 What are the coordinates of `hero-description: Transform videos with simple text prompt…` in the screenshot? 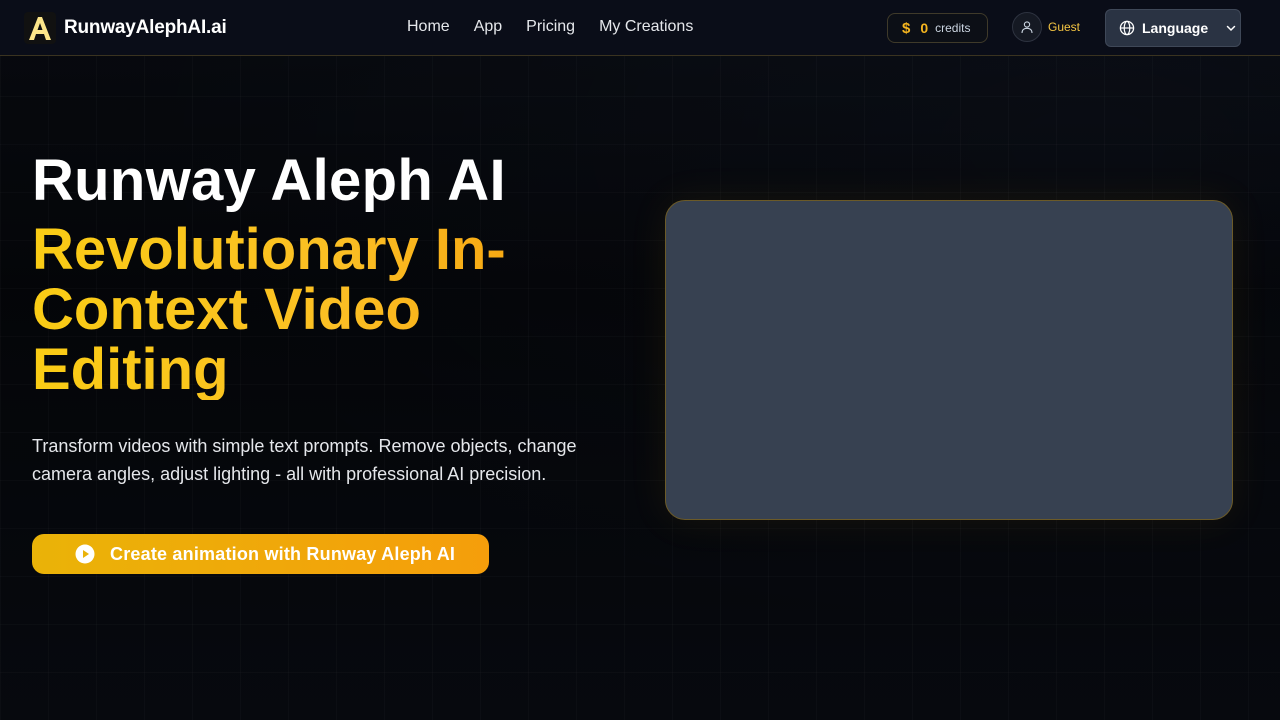 It's located at (304, 460).